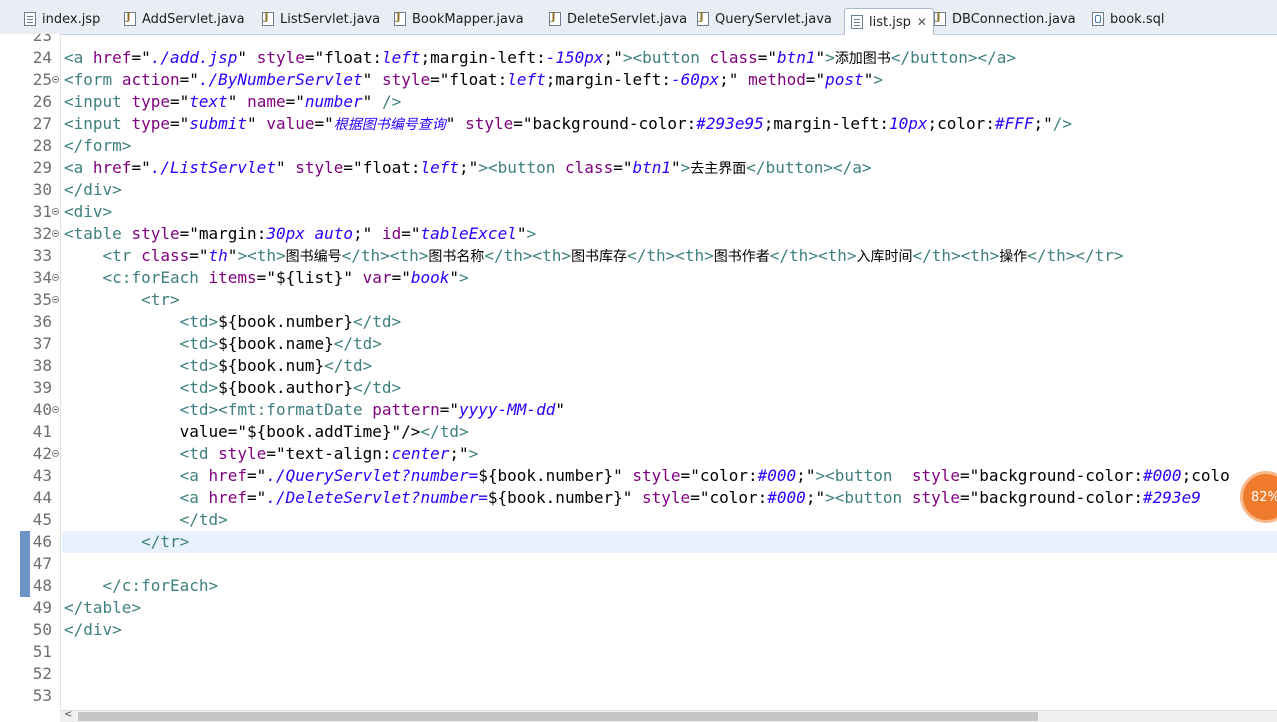 This screenshot has width=1277, height=722. Describe the element at coordinates (638, 564) in the screenshot. I see `code-line: 47` at that location.